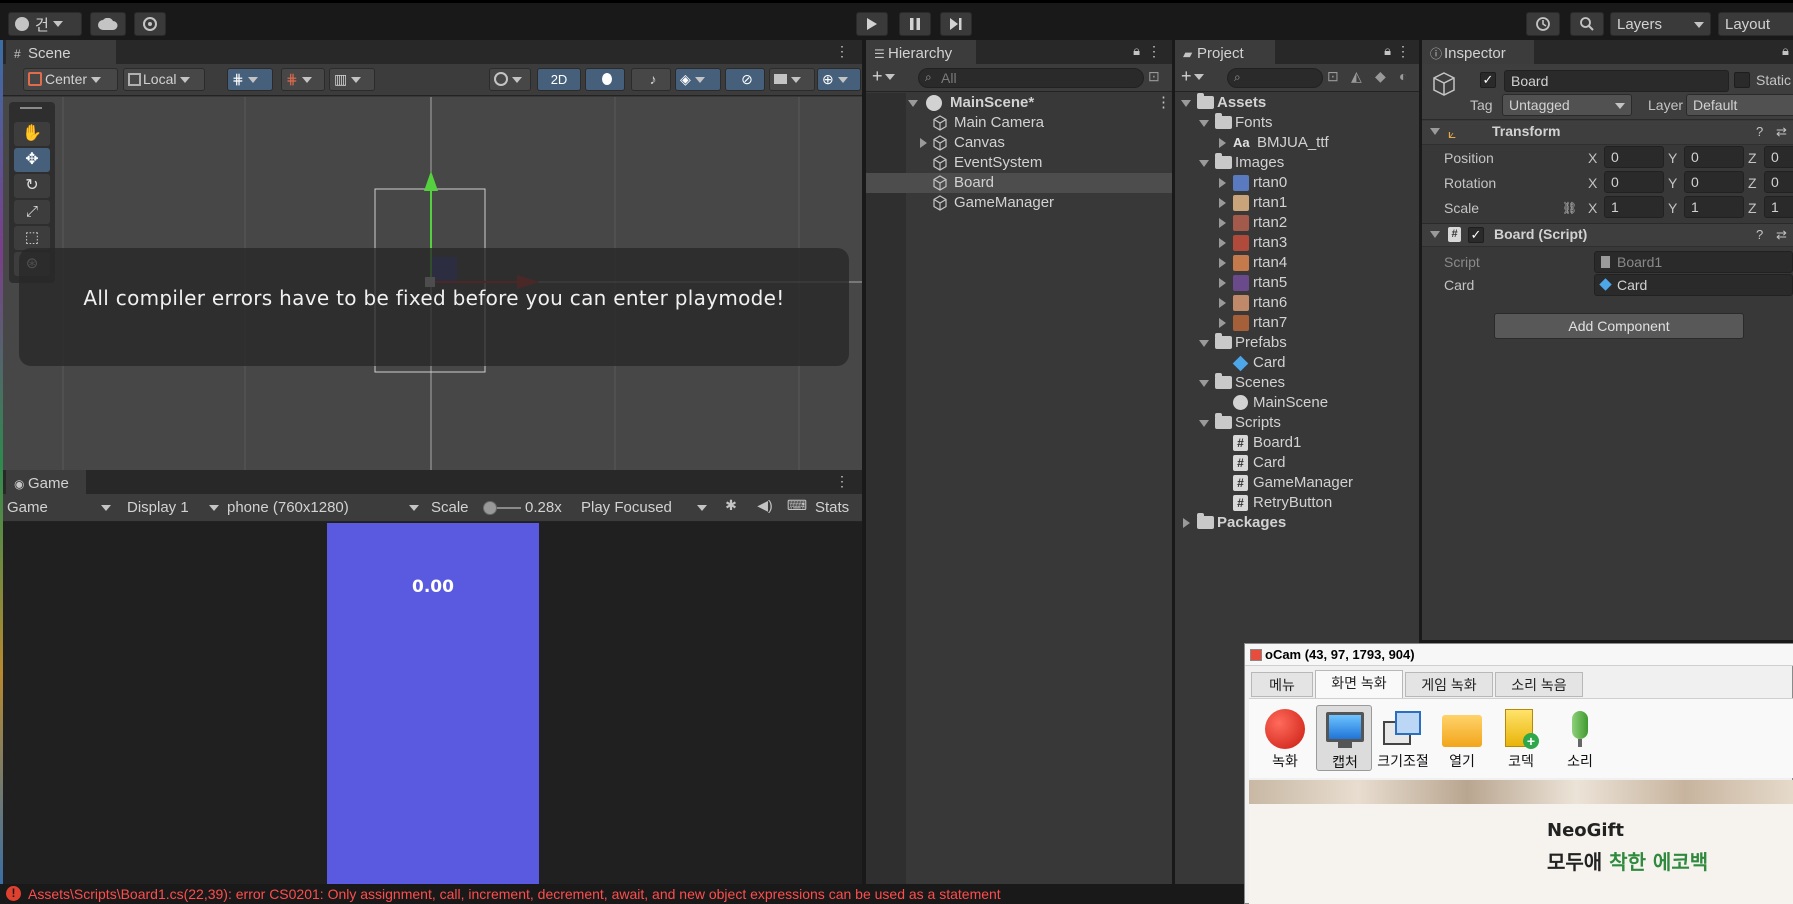 This screenshot has width=1793, height=904. Describe the element at coordinates (1488, 80) in the screenshot. I see `active-checkbox: ✓` at that location.